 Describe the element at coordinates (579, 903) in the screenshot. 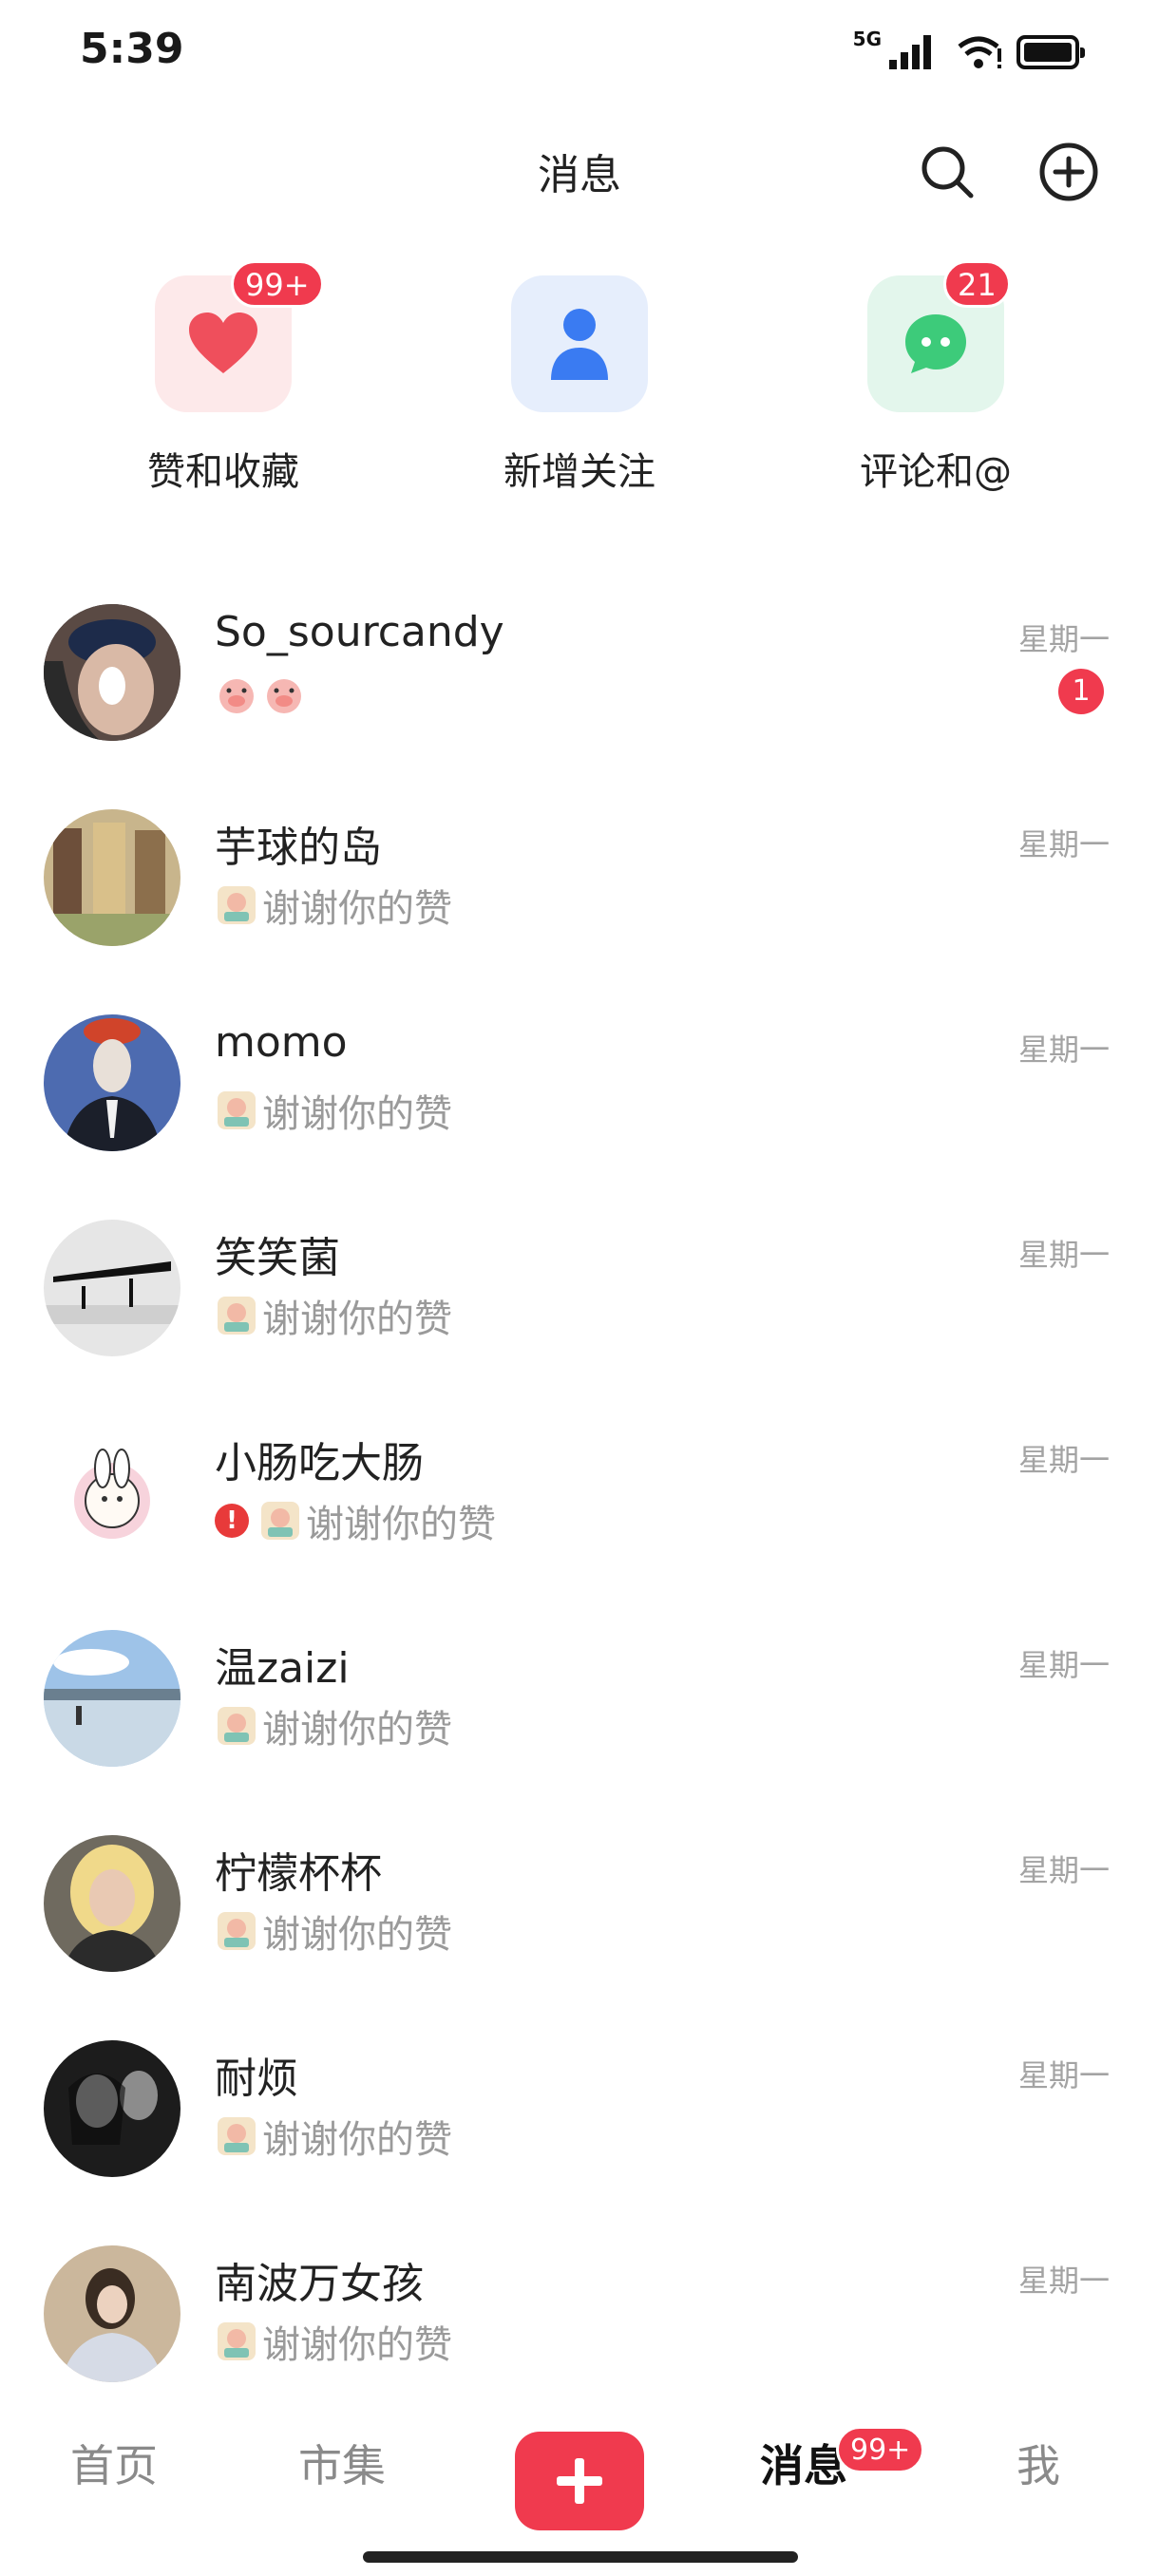

I see `list-item: 芋球的岛 谢谢你的赞 星期一` at that location.